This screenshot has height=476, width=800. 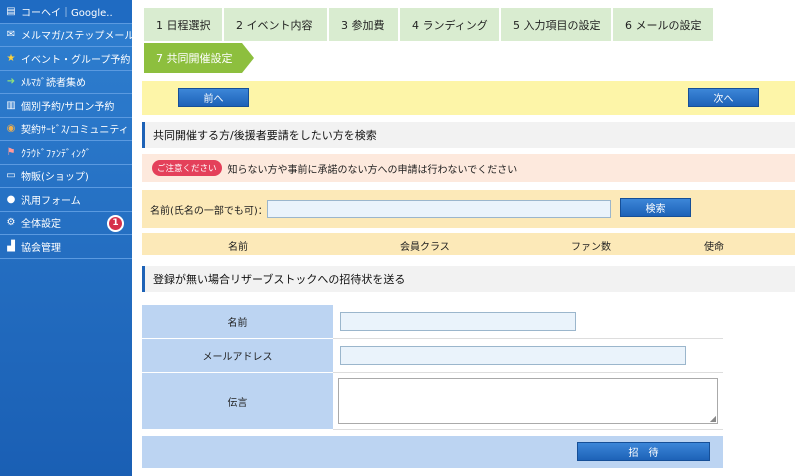 I want to click on notification-badge: 1, so click(x=115, y=223).